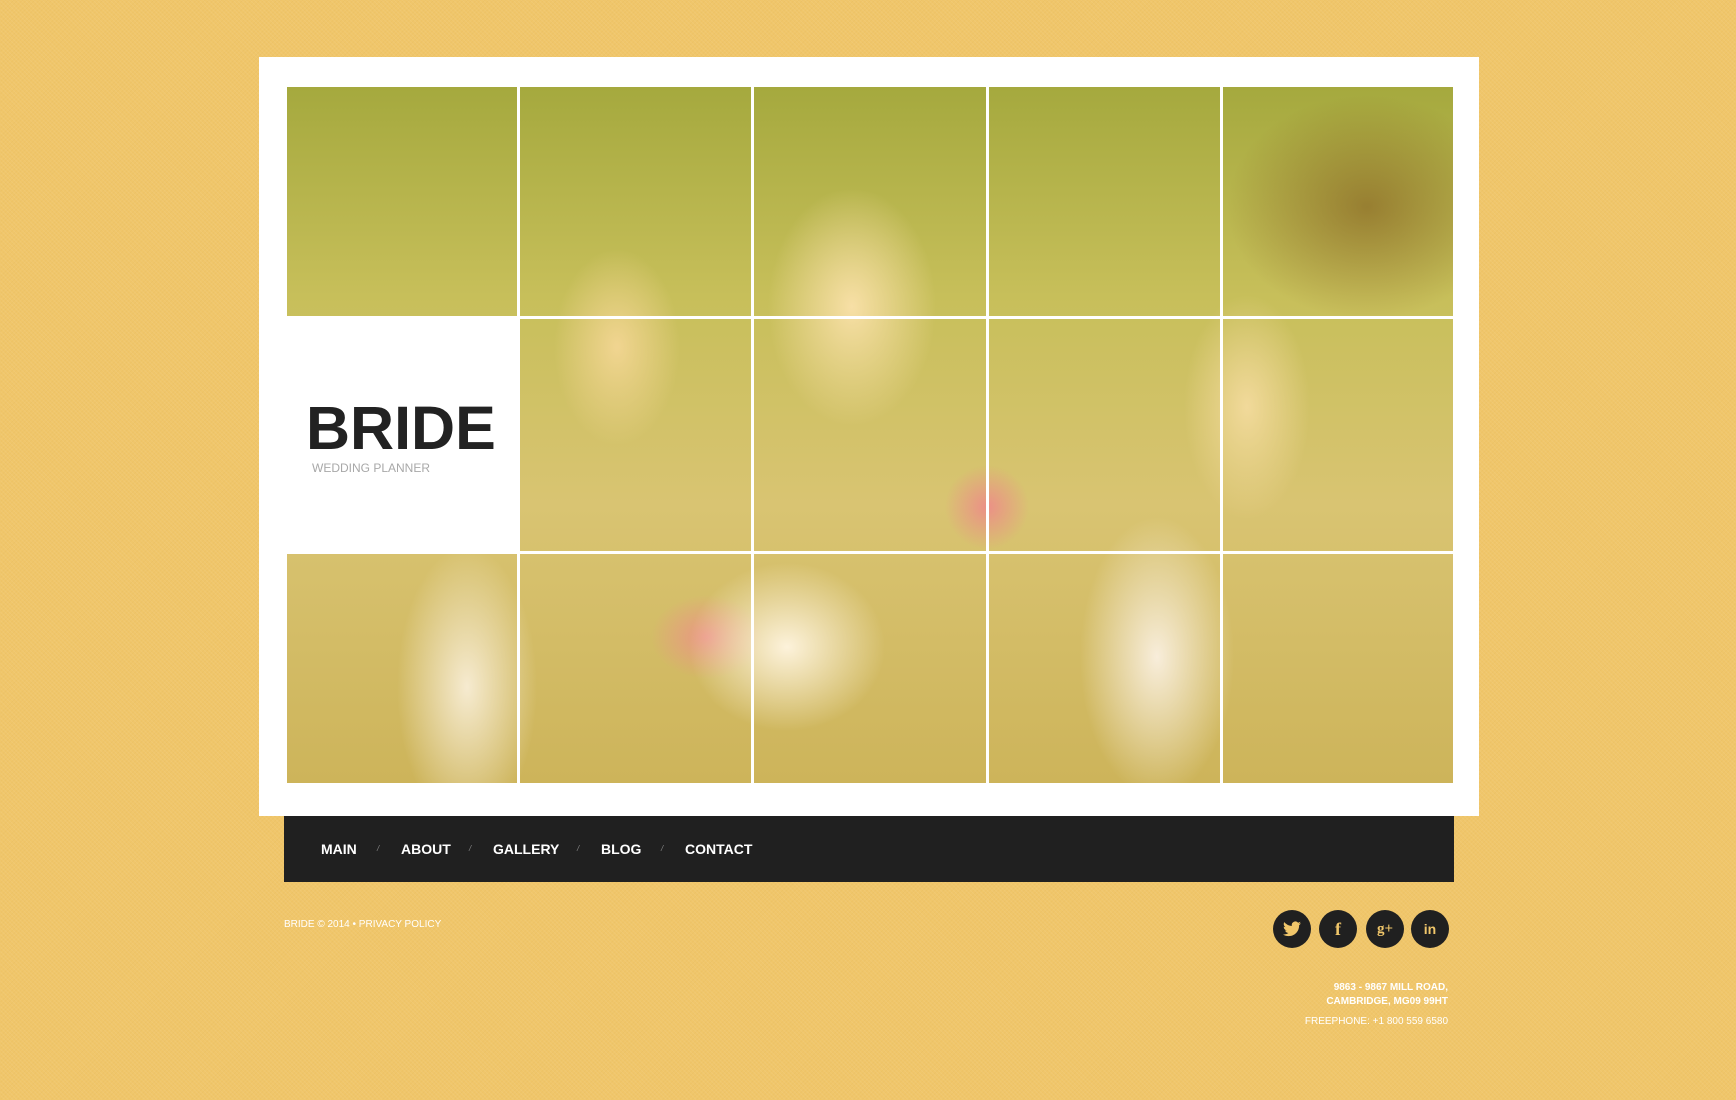 The height and width of the screenshot is (1100, 1736). I want to click on facebook-icon: f, so click(1338, 928).